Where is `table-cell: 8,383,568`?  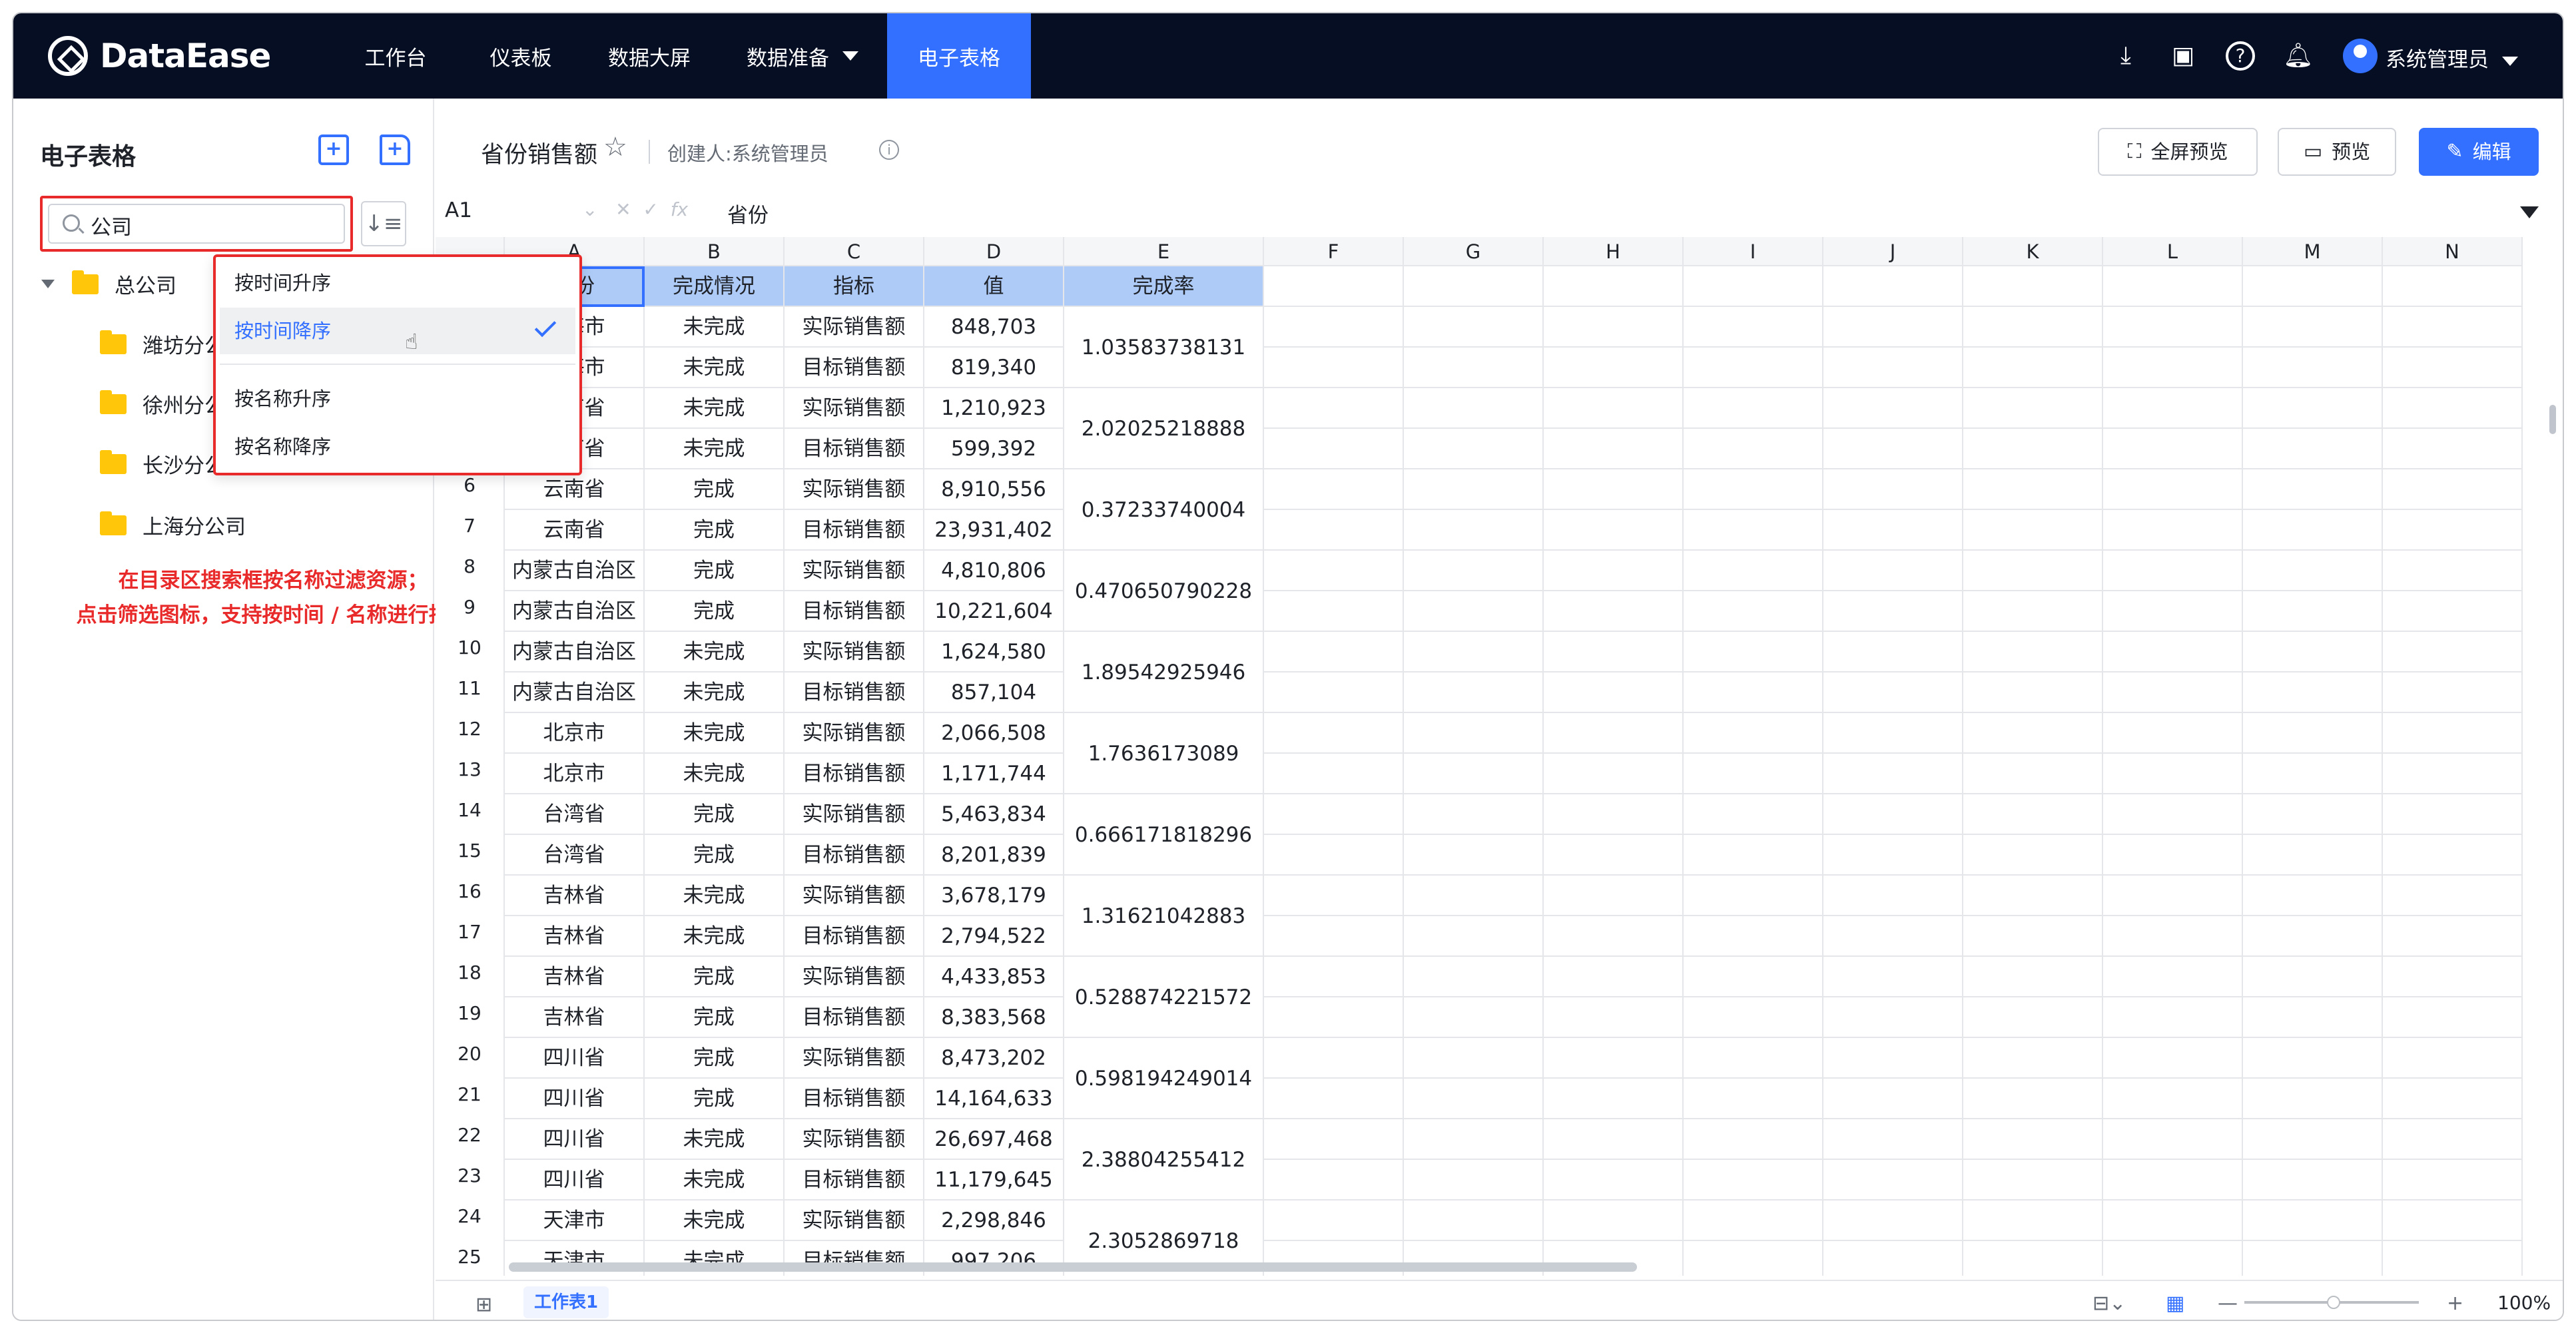
table-cell: 8,383,568 is located at coordinates (994, 1018).